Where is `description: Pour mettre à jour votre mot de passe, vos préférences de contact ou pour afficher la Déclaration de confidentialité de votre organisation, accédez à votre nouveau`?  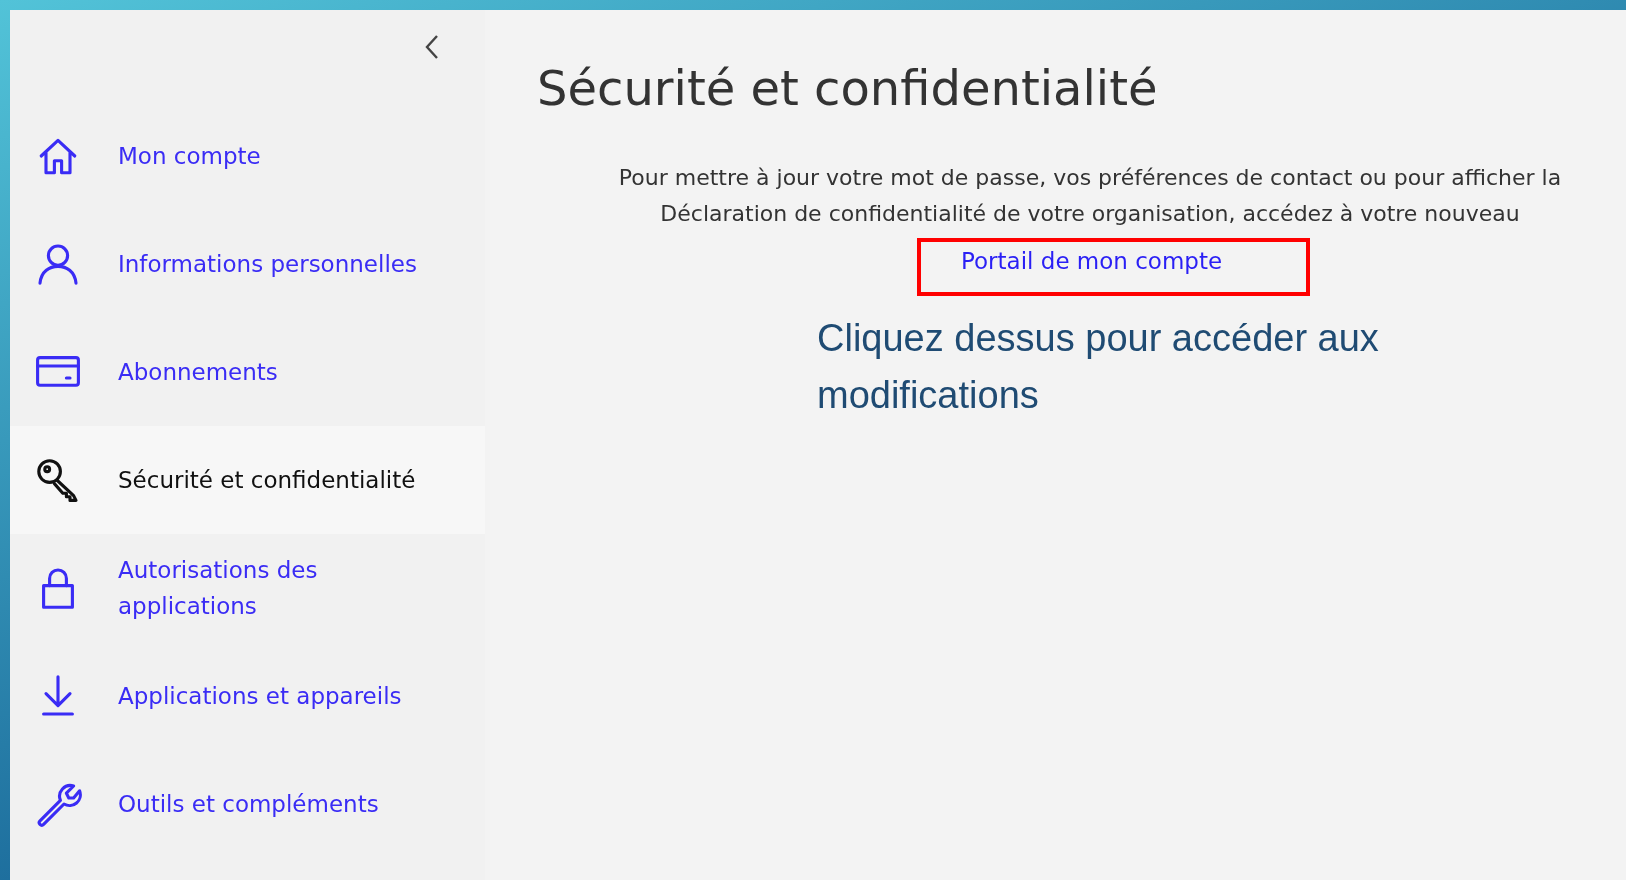 description: Pour mettre à jour votre mot de passe, vos préférences de contact ou pour afficher la Déclaration de confidentialité de votre organisation, accédez à votre nouveau is located at coordinates (1090, 196).